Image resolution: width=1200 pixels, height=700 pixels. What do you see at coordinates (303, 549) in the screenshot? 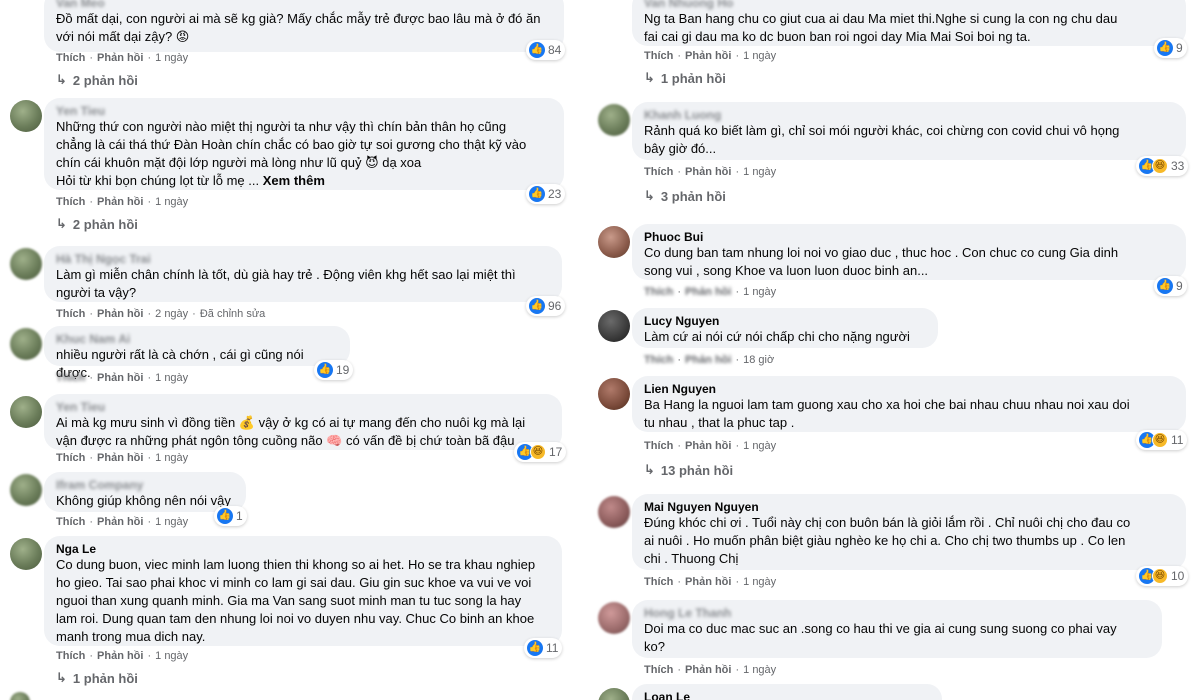
I see `comment-author: Nga Le` at bounding box center [303, 549].